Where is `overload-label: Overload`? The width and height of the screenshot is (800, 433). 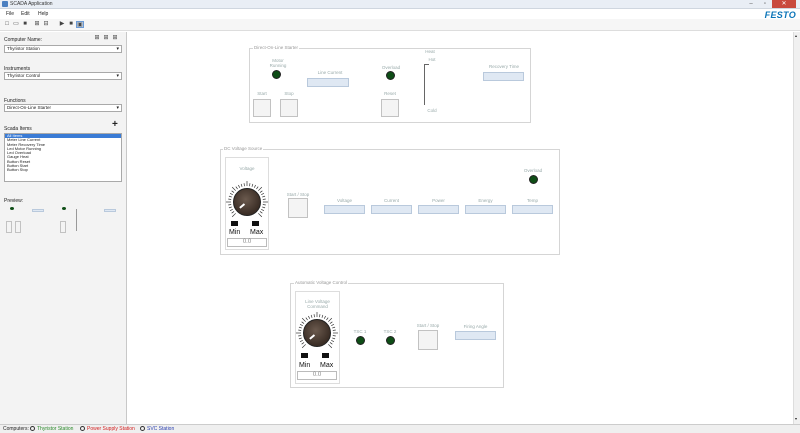
overload-label: Overload is located at coordinates (391, 67).